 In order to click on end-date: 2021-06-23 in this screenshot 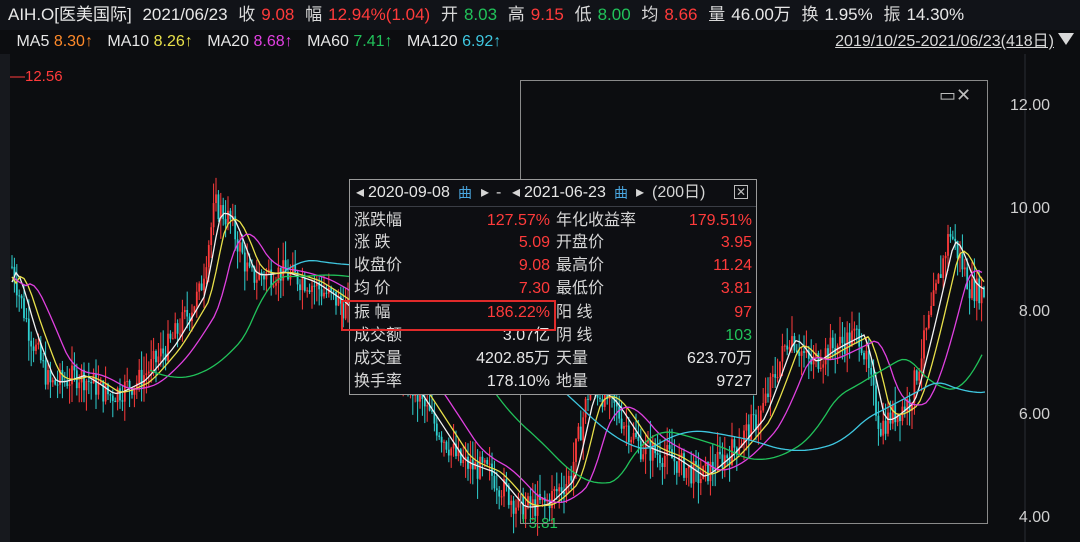, I will do `click(565, 193)`.